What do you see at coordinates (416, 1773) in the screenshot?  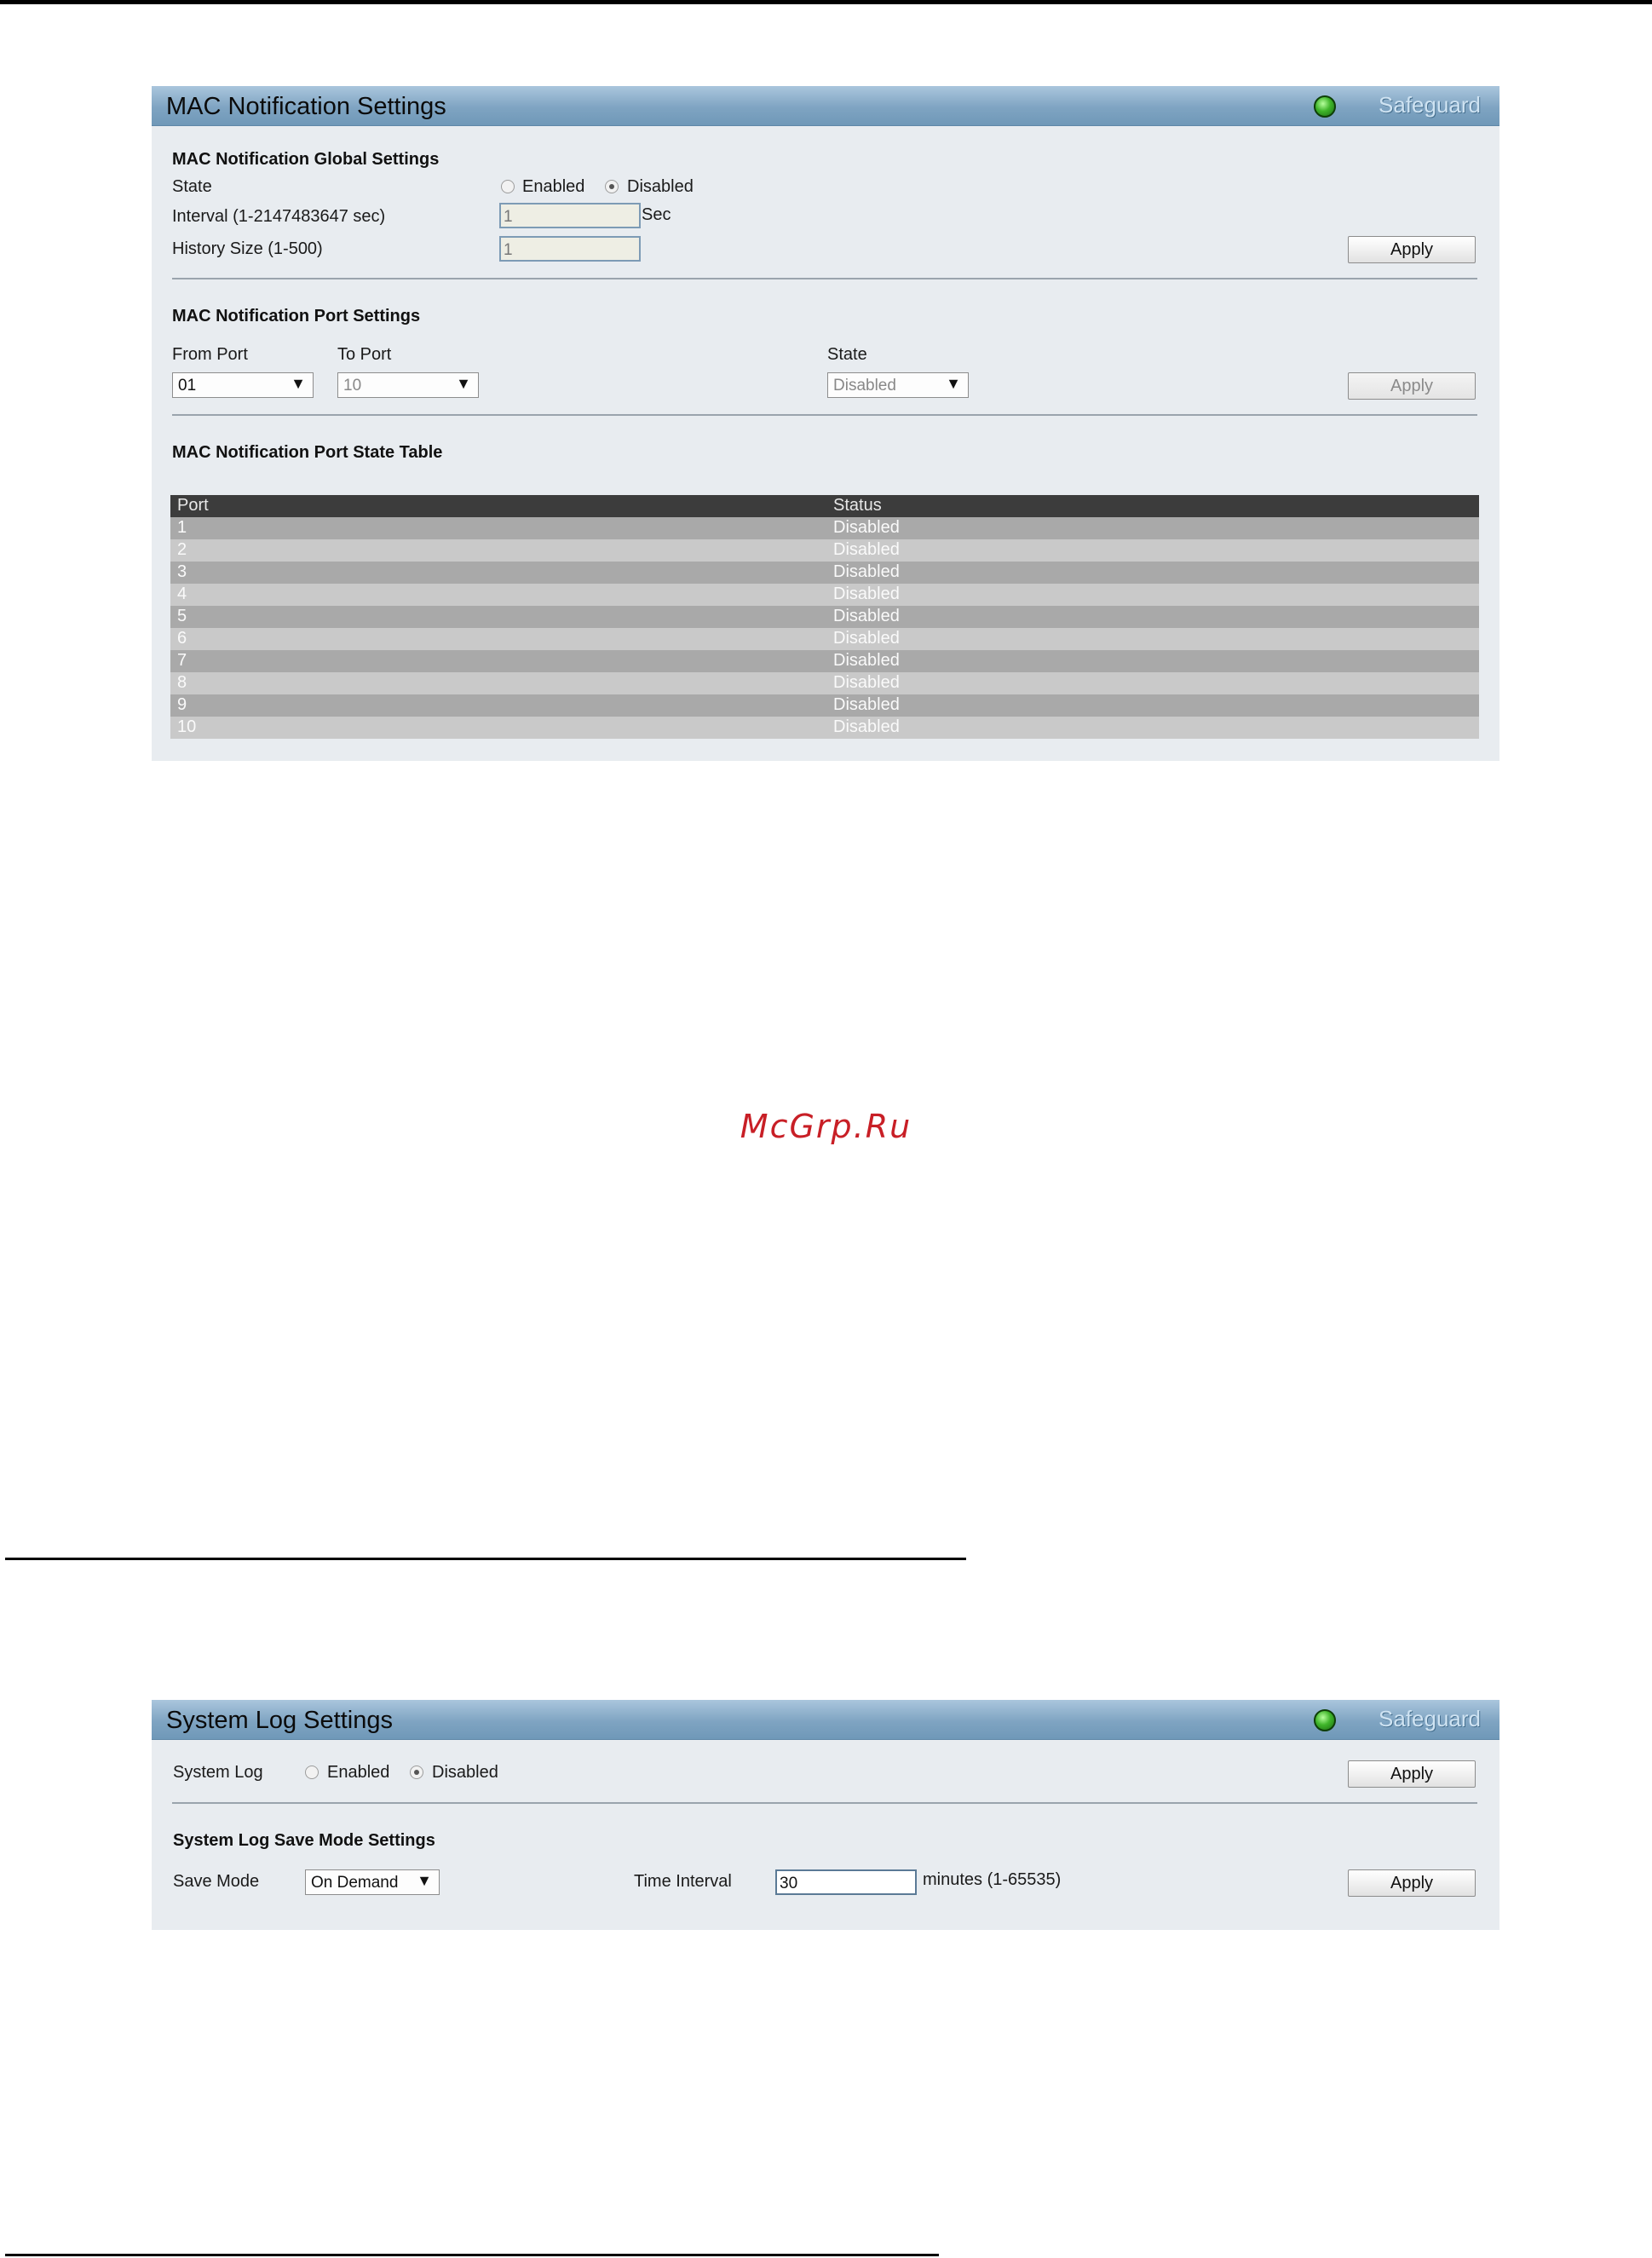 I see `system-log-disabled-radio` at bounding box center [416, 1773].